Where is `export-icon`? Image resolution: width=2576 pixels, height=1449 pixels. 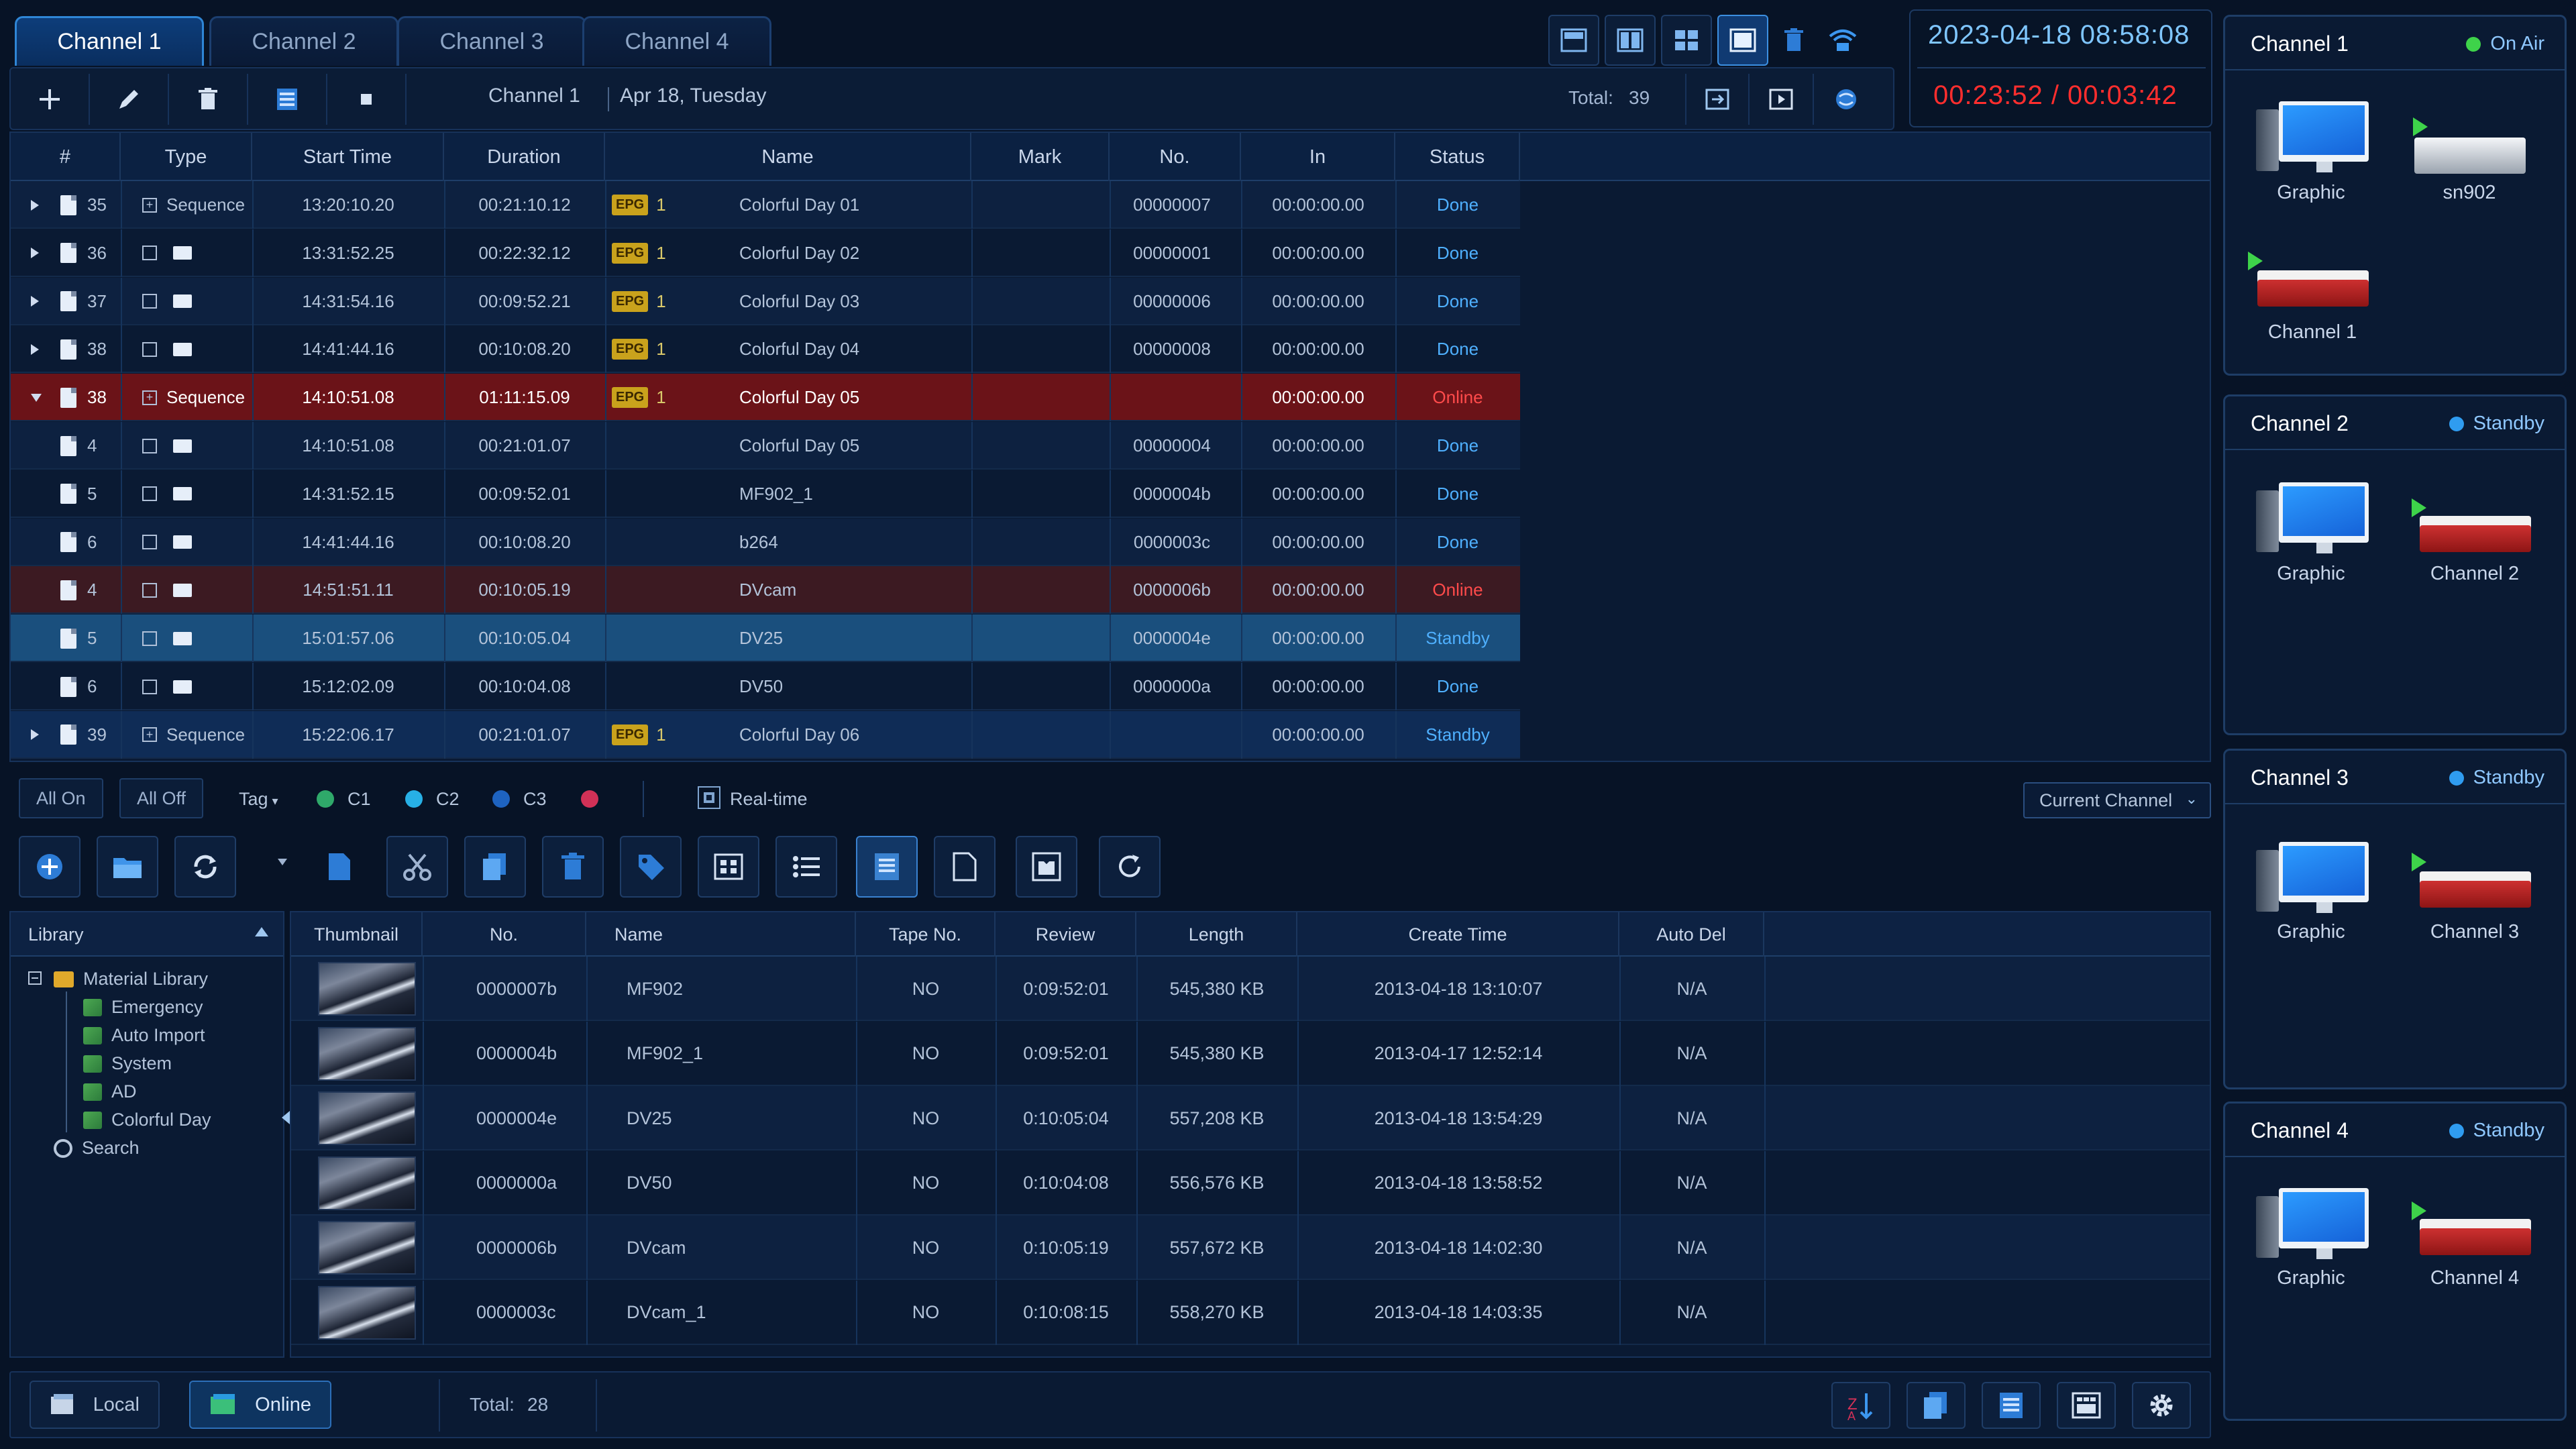 export-icon is located at coordinates (1717, 99).